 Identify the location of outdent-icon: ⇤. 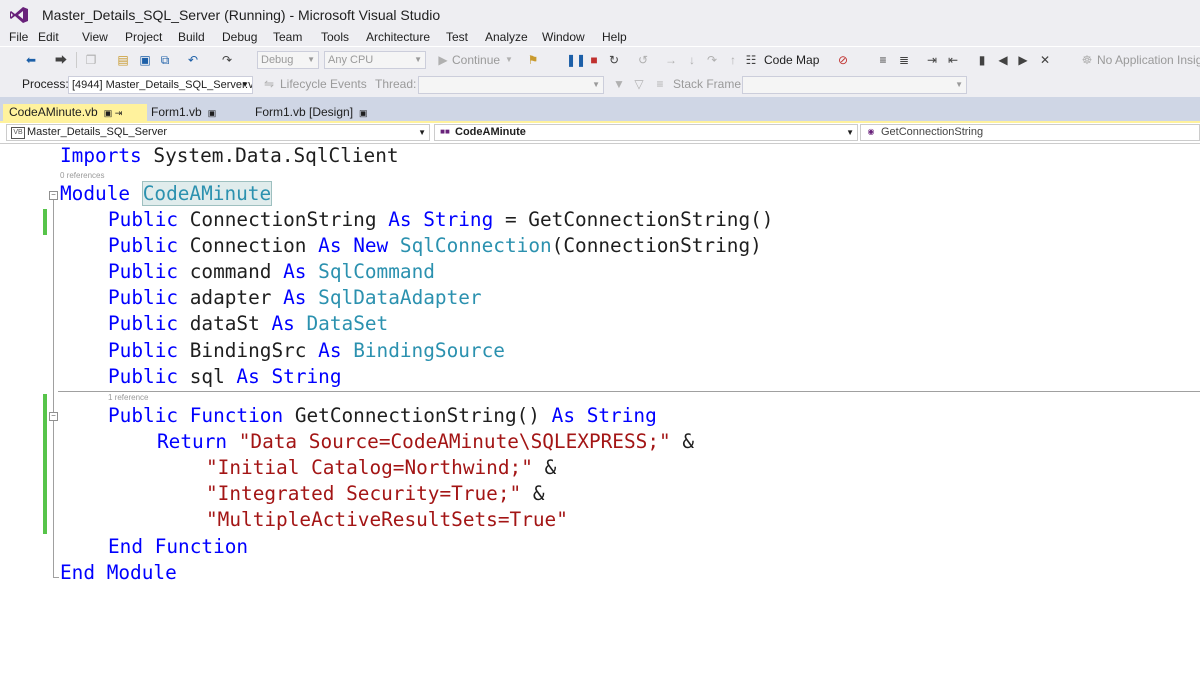
(953, 60).